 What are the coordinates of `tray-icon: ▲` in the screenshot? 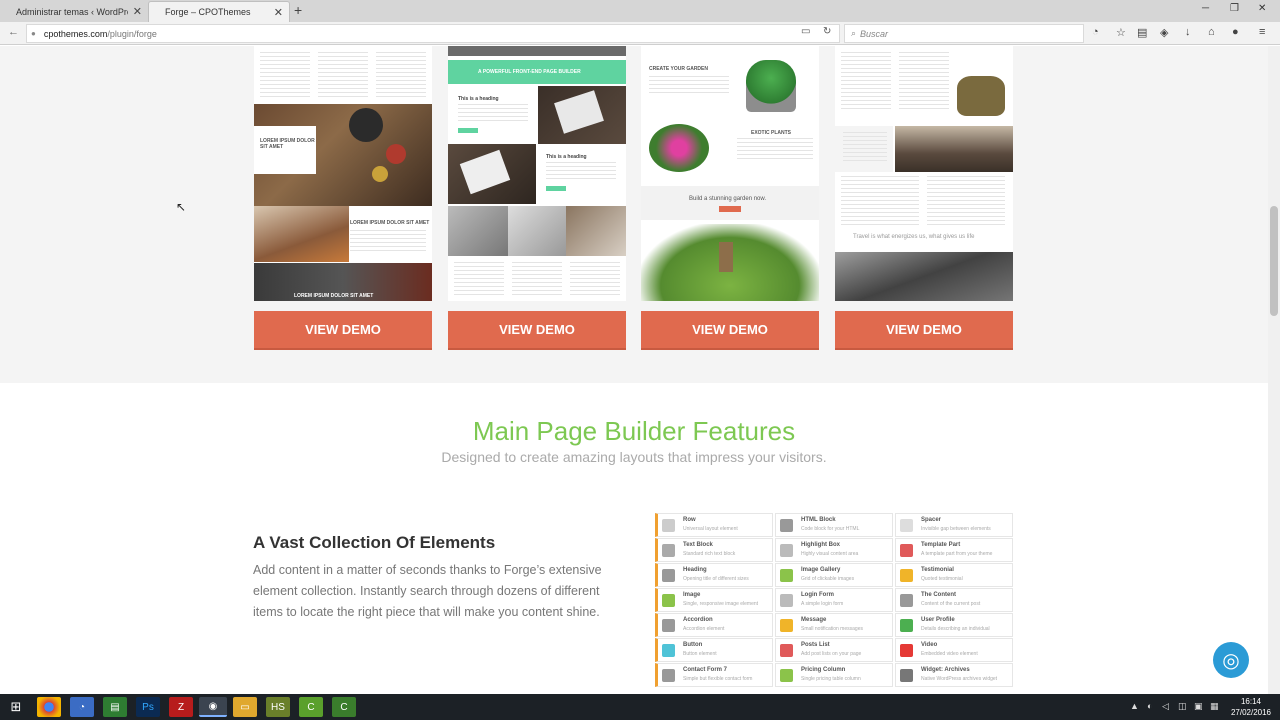 It's located at (1134, 706).